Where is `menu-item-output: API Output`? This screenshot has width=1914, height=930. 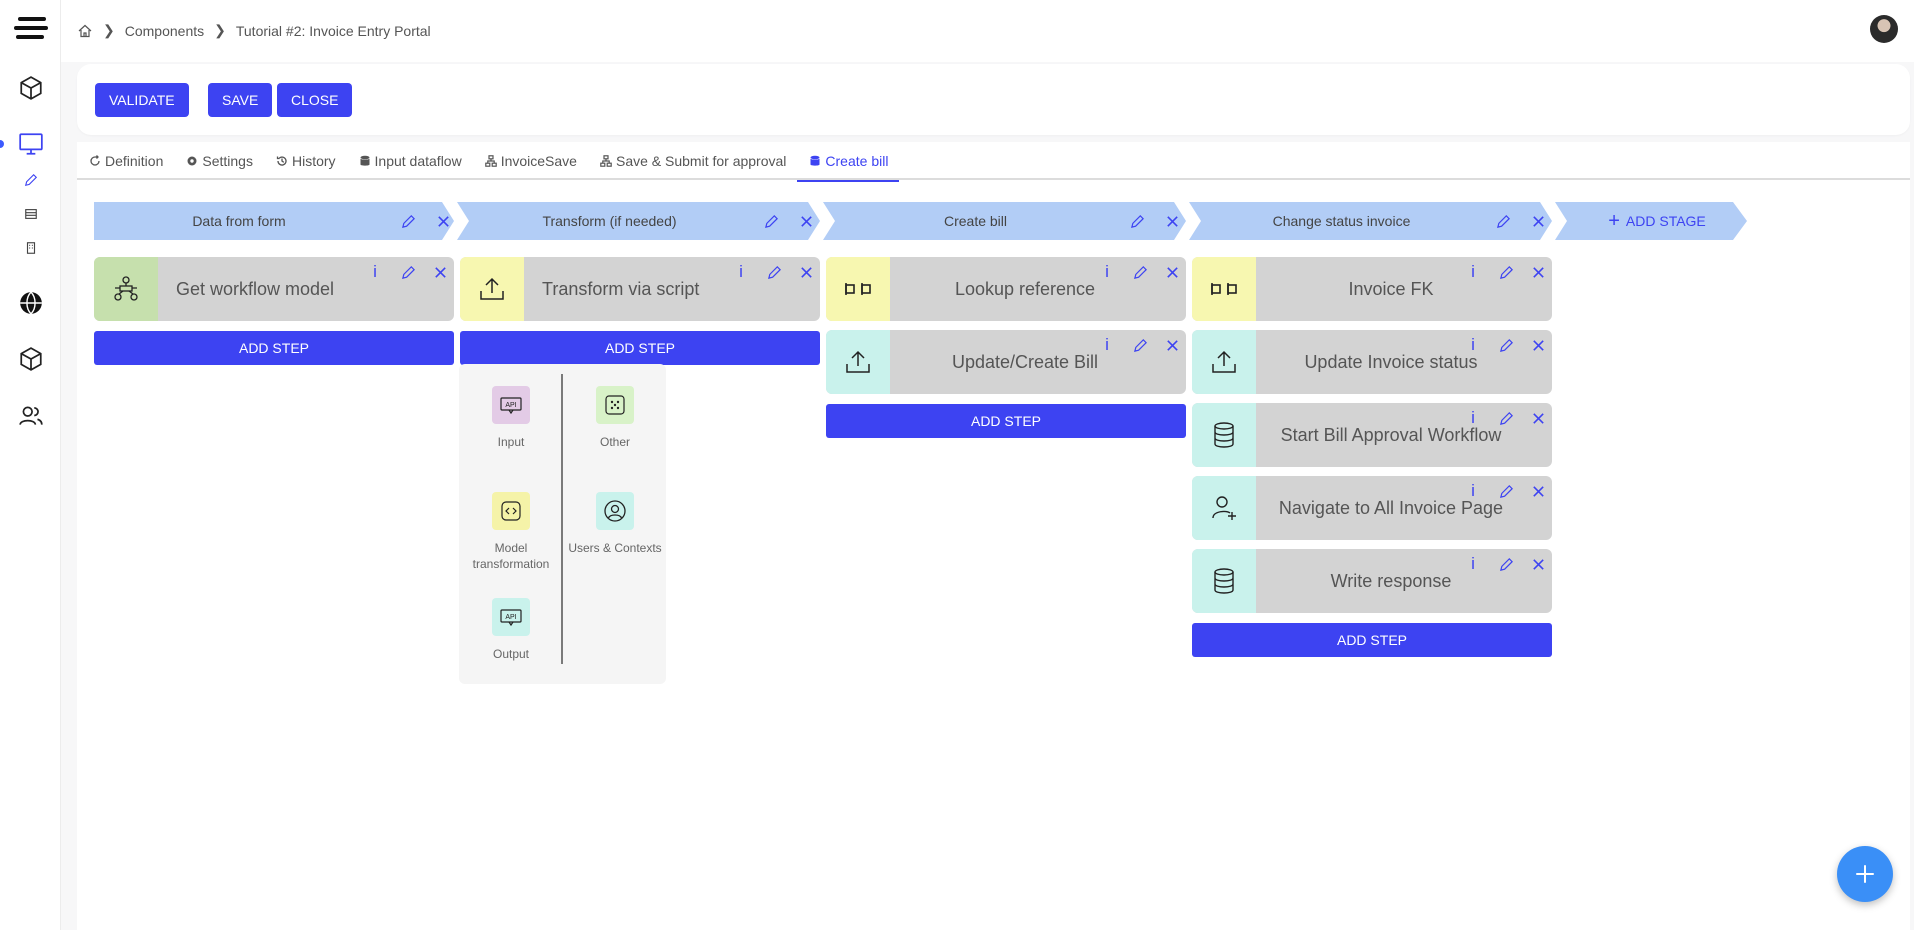 menu-item-output: API Output is located at coordinates (511, 630).